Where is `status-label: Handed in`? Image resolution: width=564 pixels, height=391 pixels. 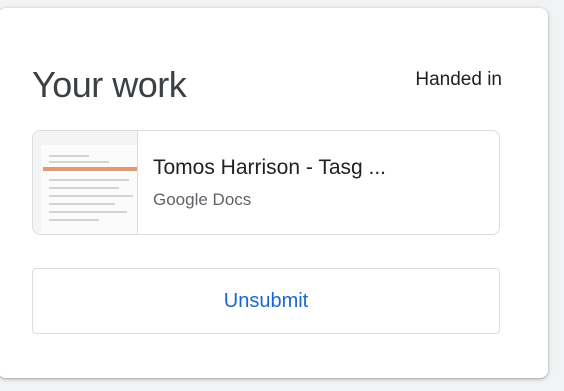 status-label: Handed in is located at coordinates (458, 79).